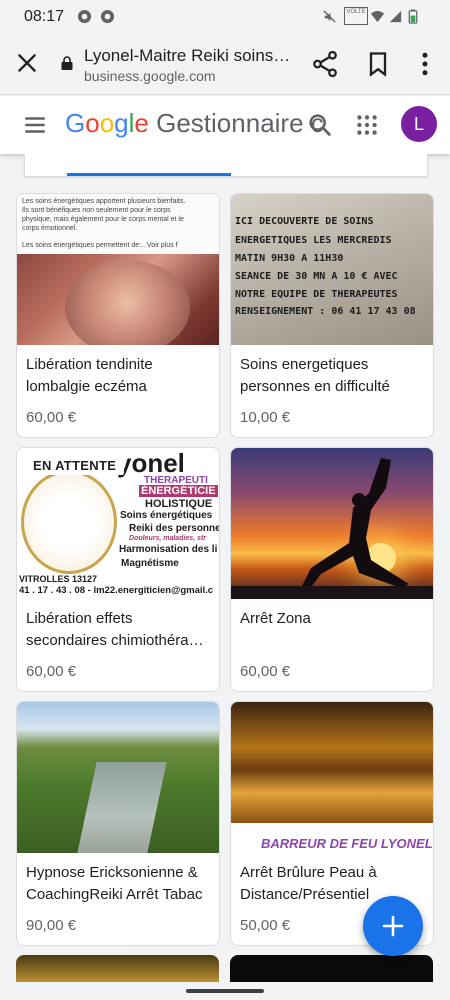 This screenshot has width=450, height=1000. What do you see at coordinates (320, 125) in the screenshot?
I see `search-icon` at bounding box center [320, 125].